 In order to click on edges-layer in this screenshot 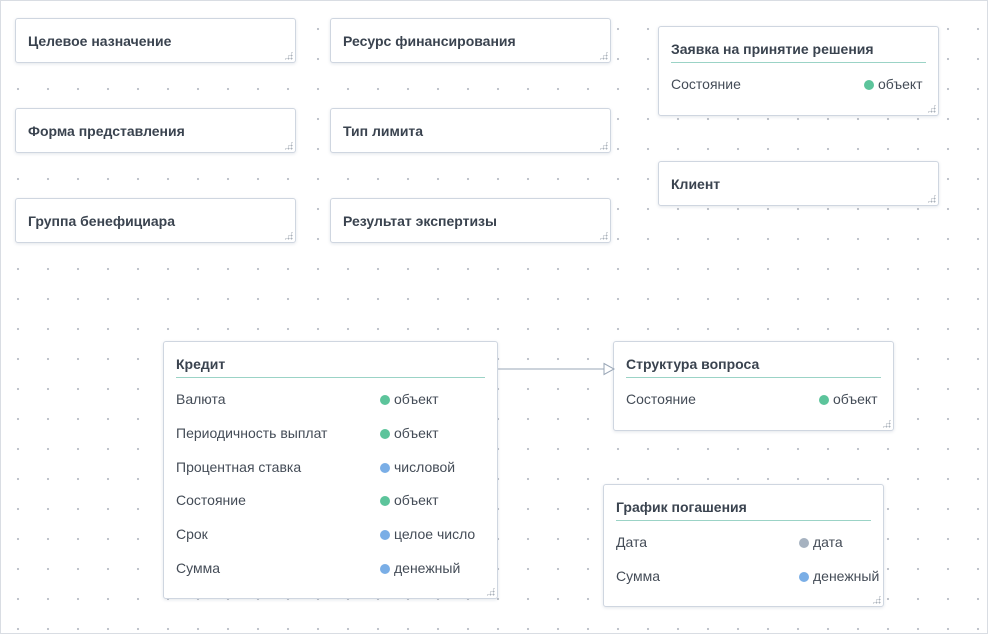, I will do `click(557, 369)`.